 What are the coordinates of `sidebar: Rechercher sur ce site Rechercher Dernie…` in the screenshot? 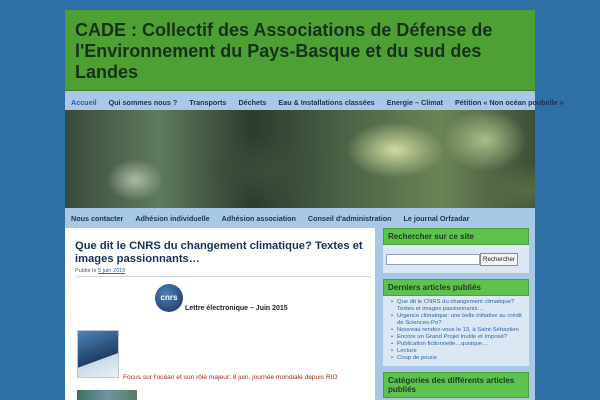 It's located at (456, 314).